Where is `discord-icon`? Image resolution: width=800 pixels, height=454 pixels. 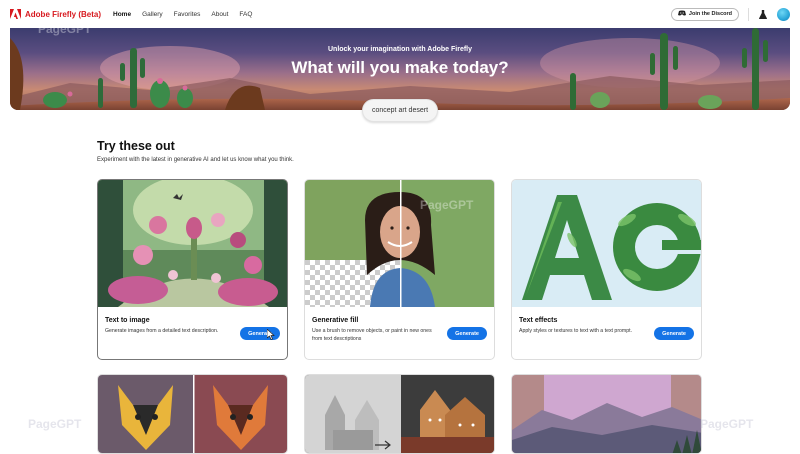
discord-icon is located at coordinates (681, 14).